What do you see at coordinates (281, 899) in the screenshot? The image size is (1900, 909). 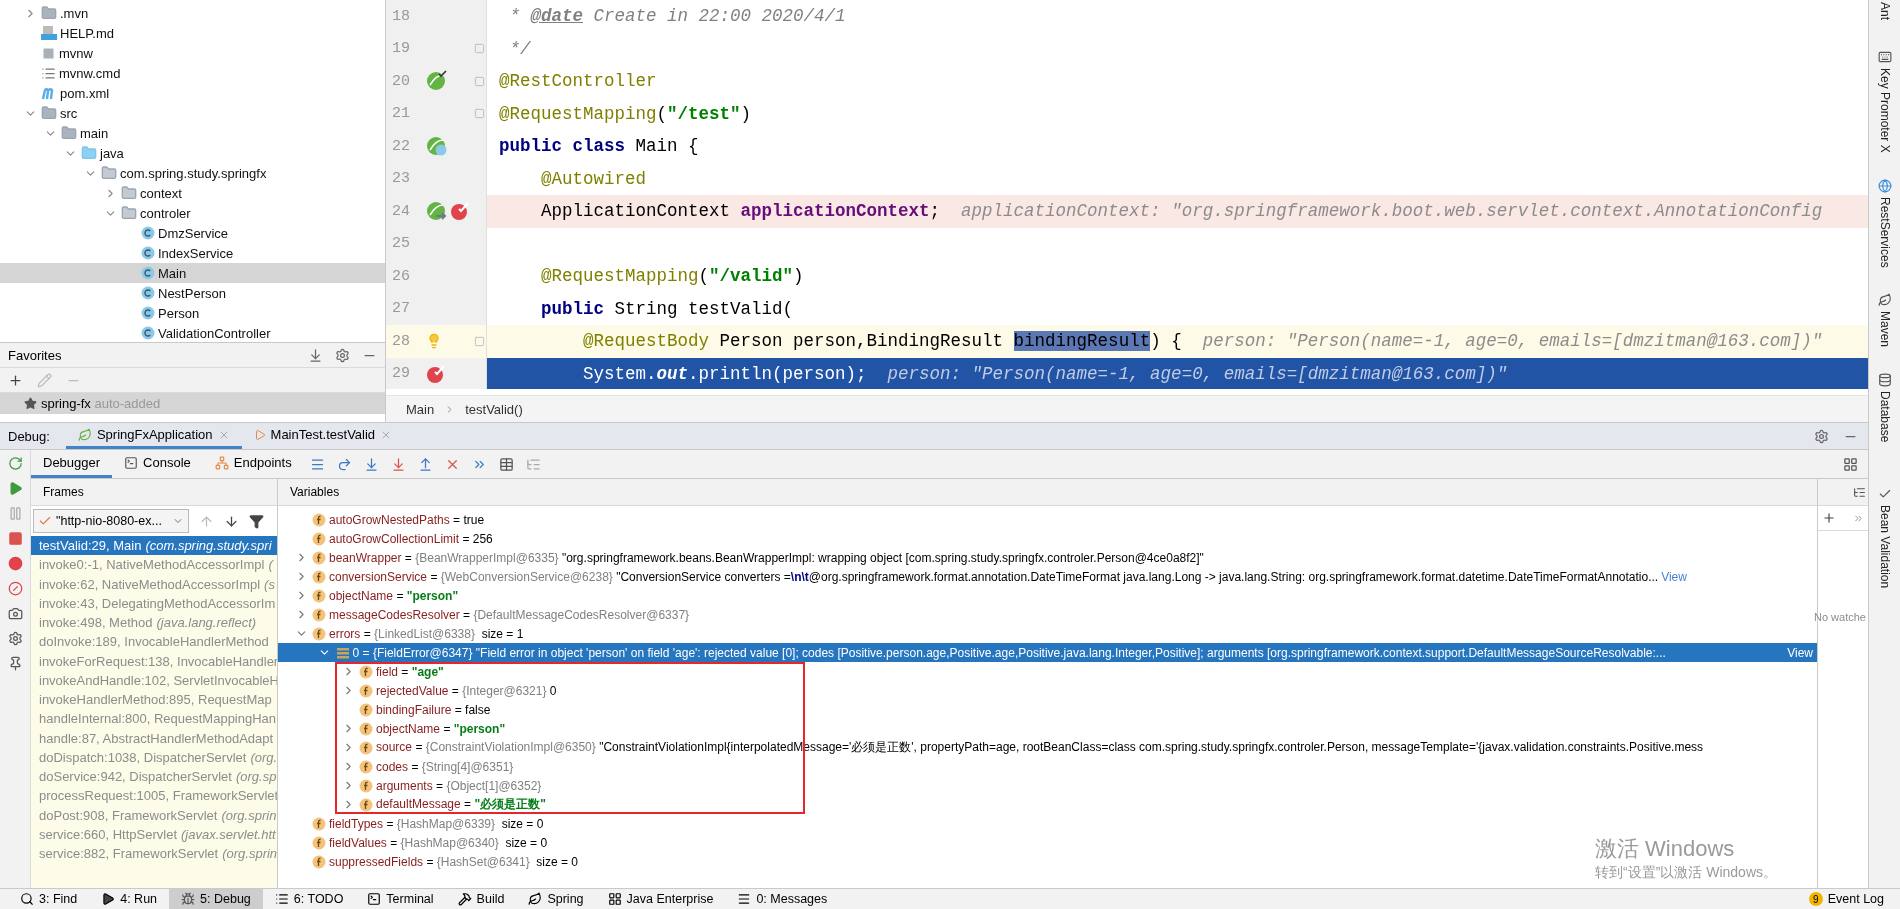 I see `list-icon` at bounding box center [281, 899].